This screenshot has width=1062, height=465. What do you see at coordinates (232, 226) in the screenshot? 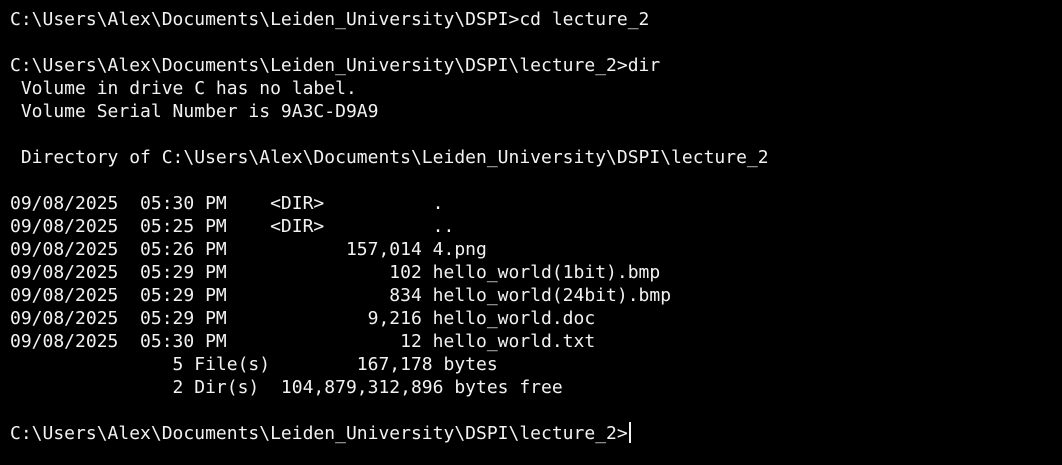
I see `dir-entry: 09/08/2025 05:25 PM <DIR> ..` at bounding box center [232, 226].